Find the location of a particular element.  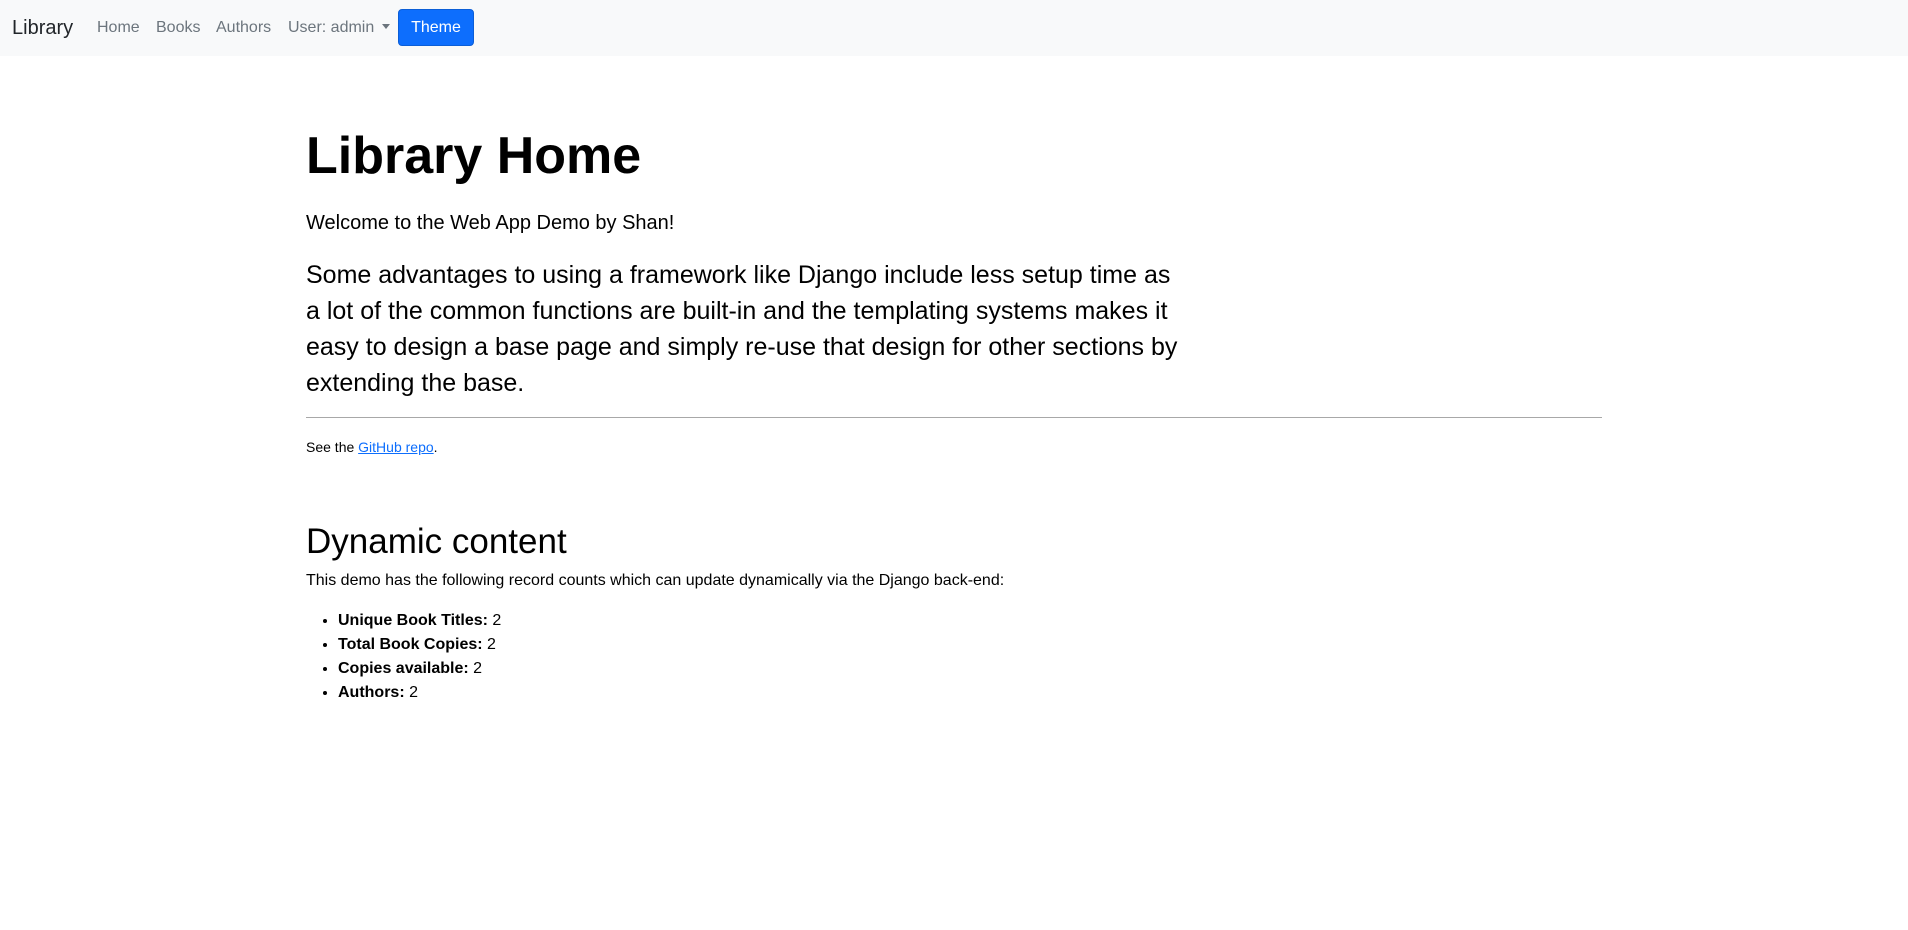

chevron-down-icon is located at coordinates (386, 26).